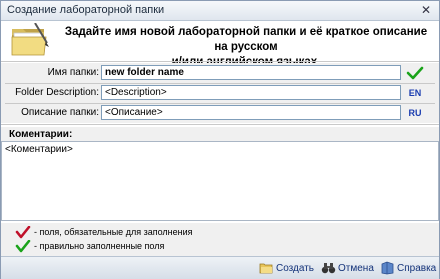 Image resolution: width=440 pixels, height=279 pixels. What do you see at coordinates (23, 232) in the screenshot?
I see `red-check-icon` at bounding box center [23, 232].